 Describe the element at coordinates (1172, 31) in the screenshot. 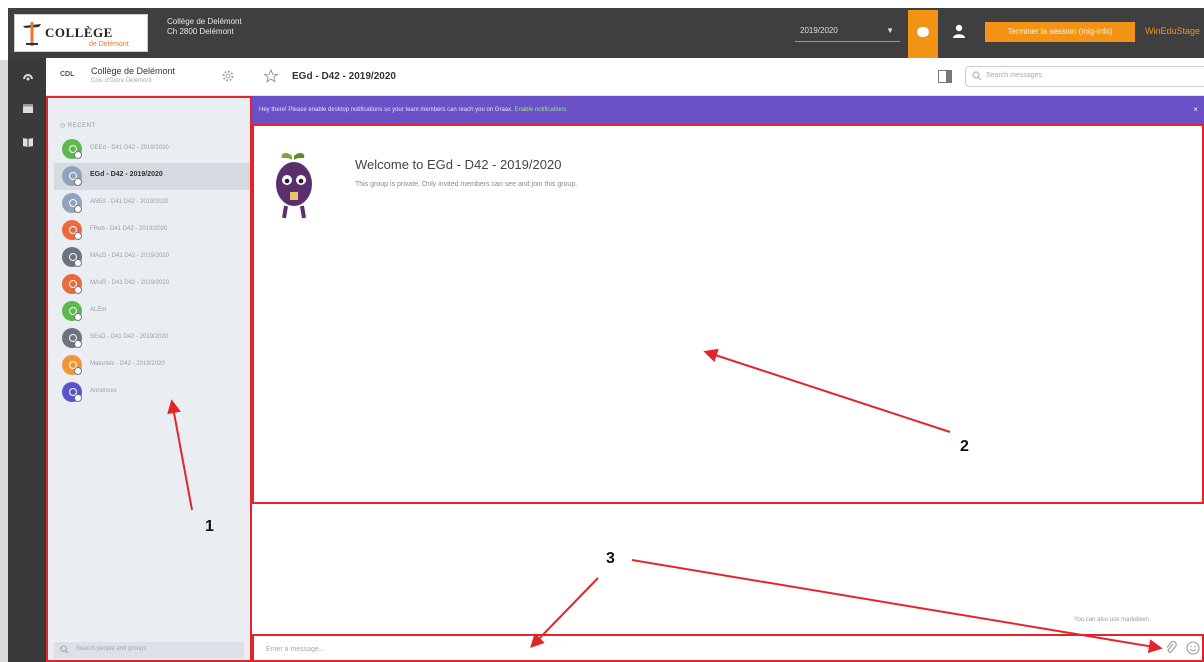

I see `edustage-link: WinEduStage` at that location.